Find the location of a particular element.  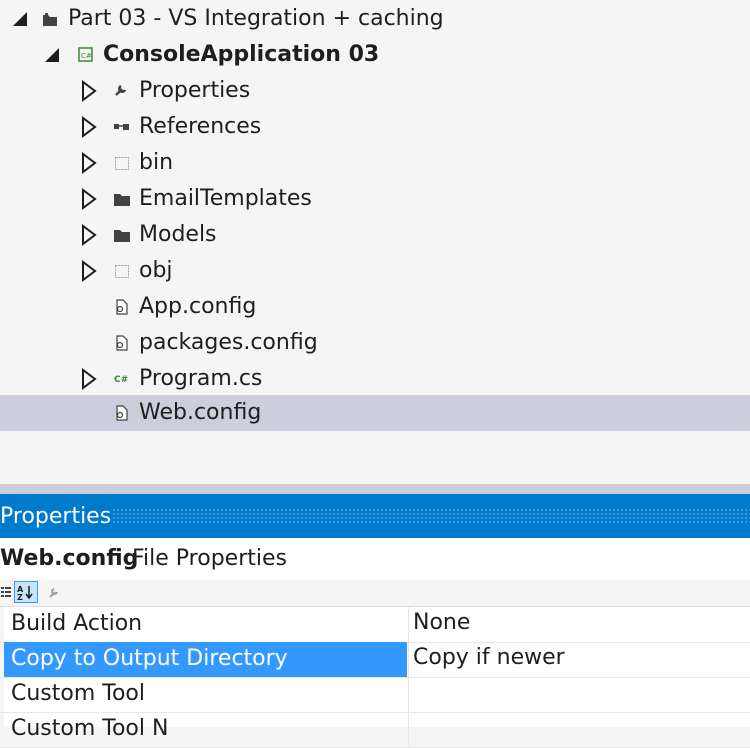

svg-text: Z is located at coordinates (20, 597).